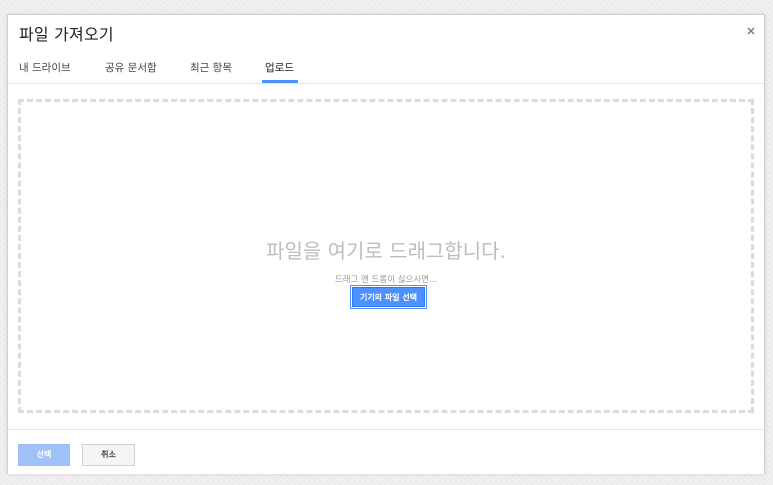 The height and width of the screenshot is (485, 773). I want to click on tab-recent: 최근 항목, so click(211, 67).